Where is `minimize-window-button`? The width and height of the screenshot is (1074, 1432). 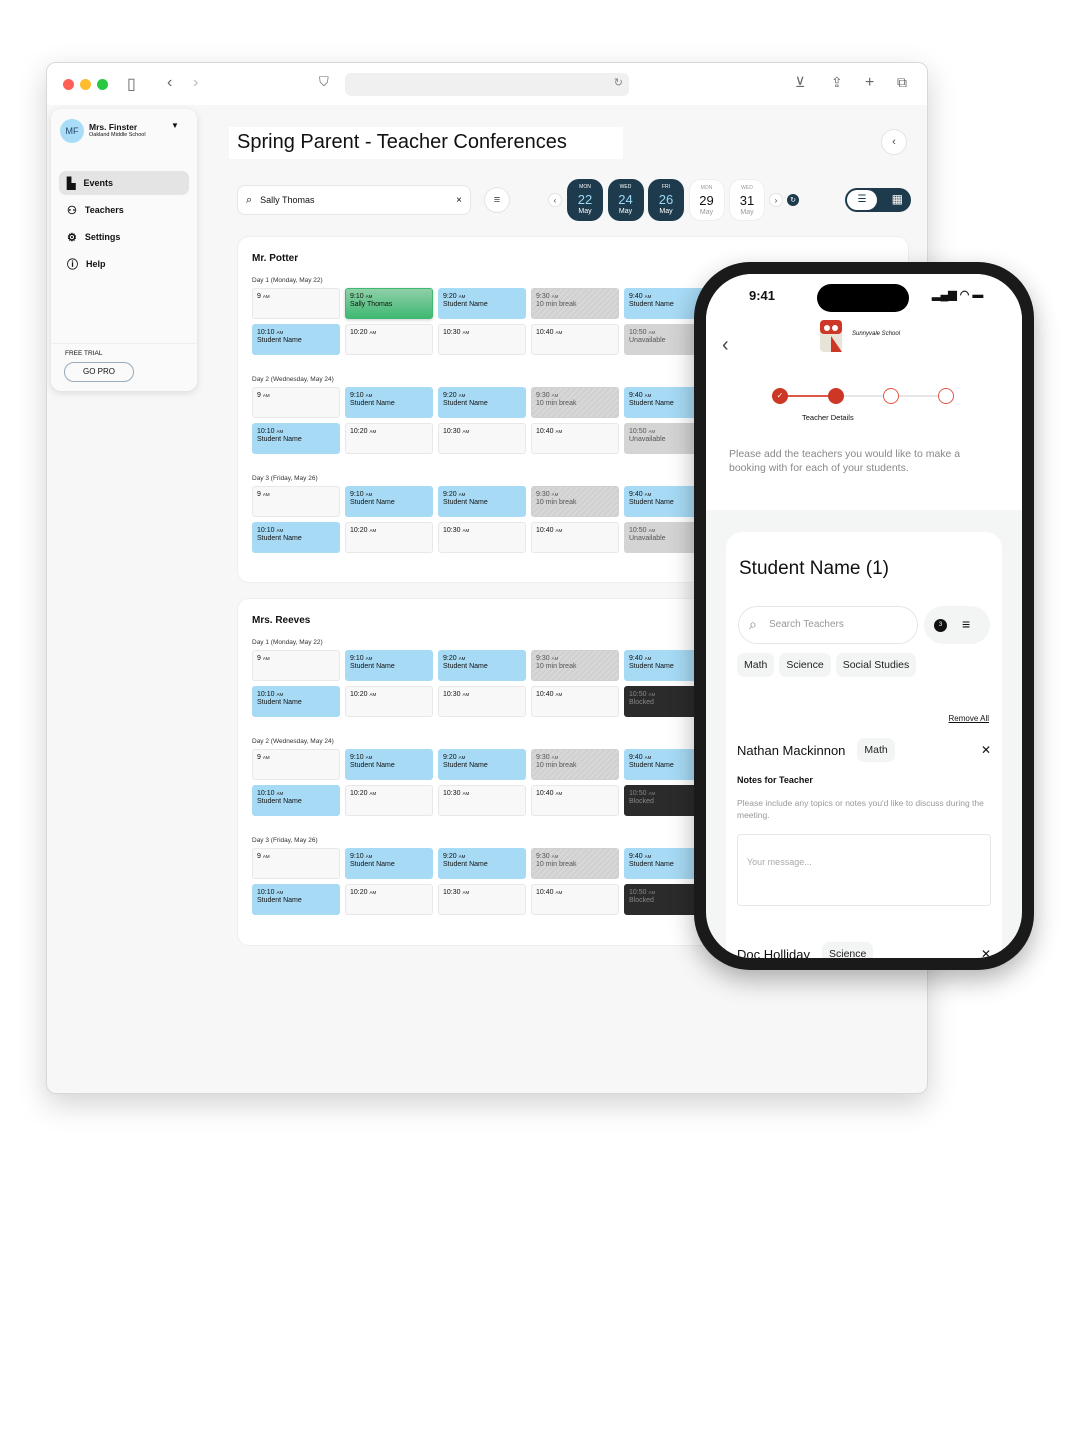
minimize-window-button is located at coordinates (85, 84).